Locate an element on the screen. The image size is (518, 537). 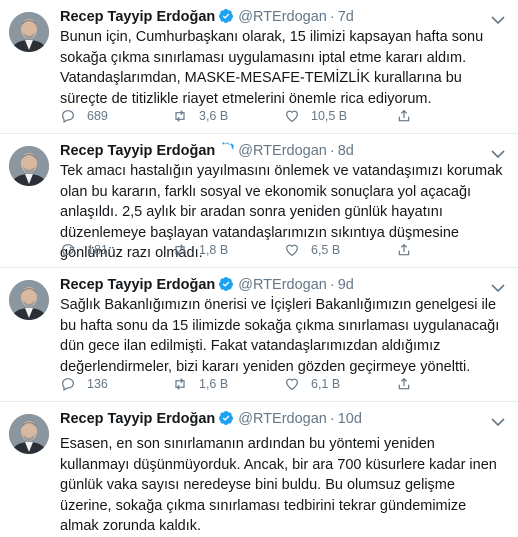
retweet-count: 3,6 B is located at coordinates (214, 116).